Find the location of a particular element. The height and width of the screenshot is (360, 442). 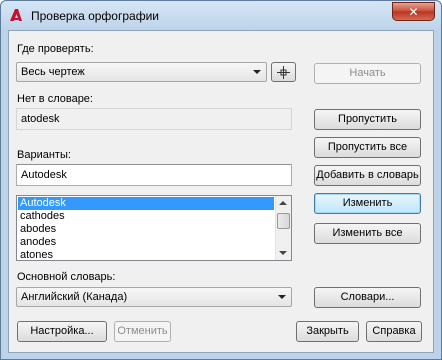

start-button: Начать is located at coordinates (367, 73).